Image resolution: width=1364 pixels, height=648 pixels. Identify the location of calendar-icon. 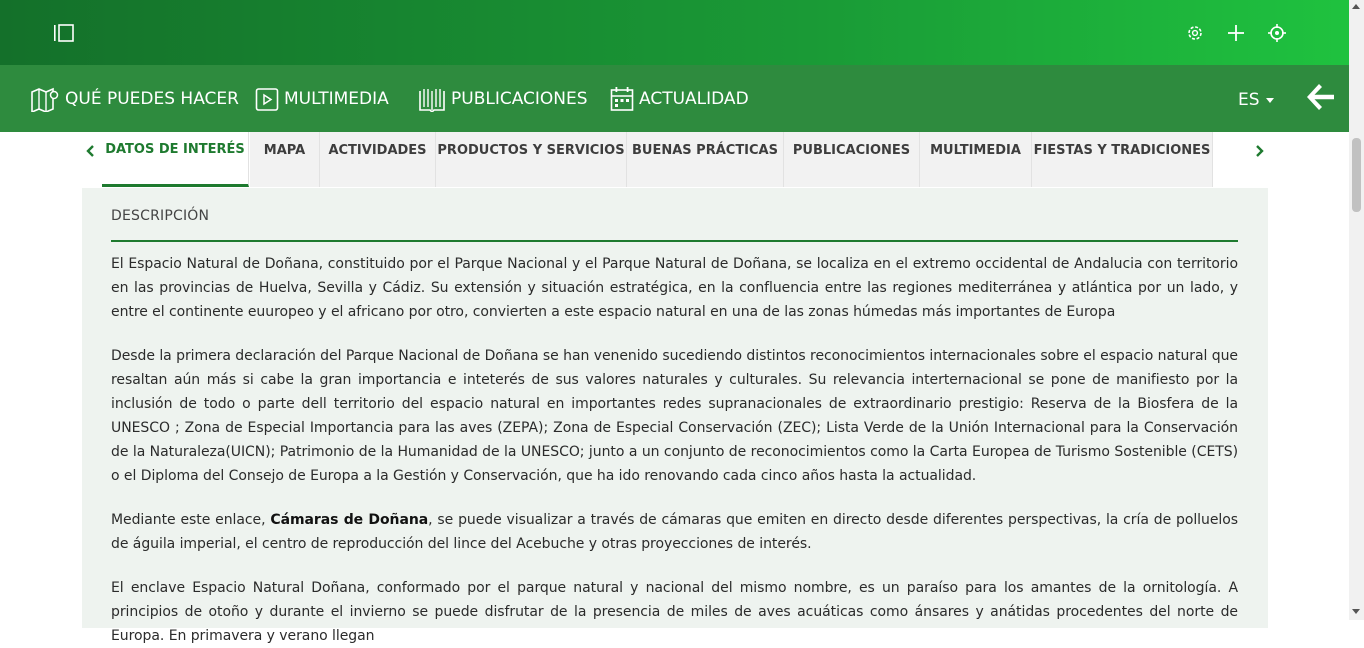
(622, 99).